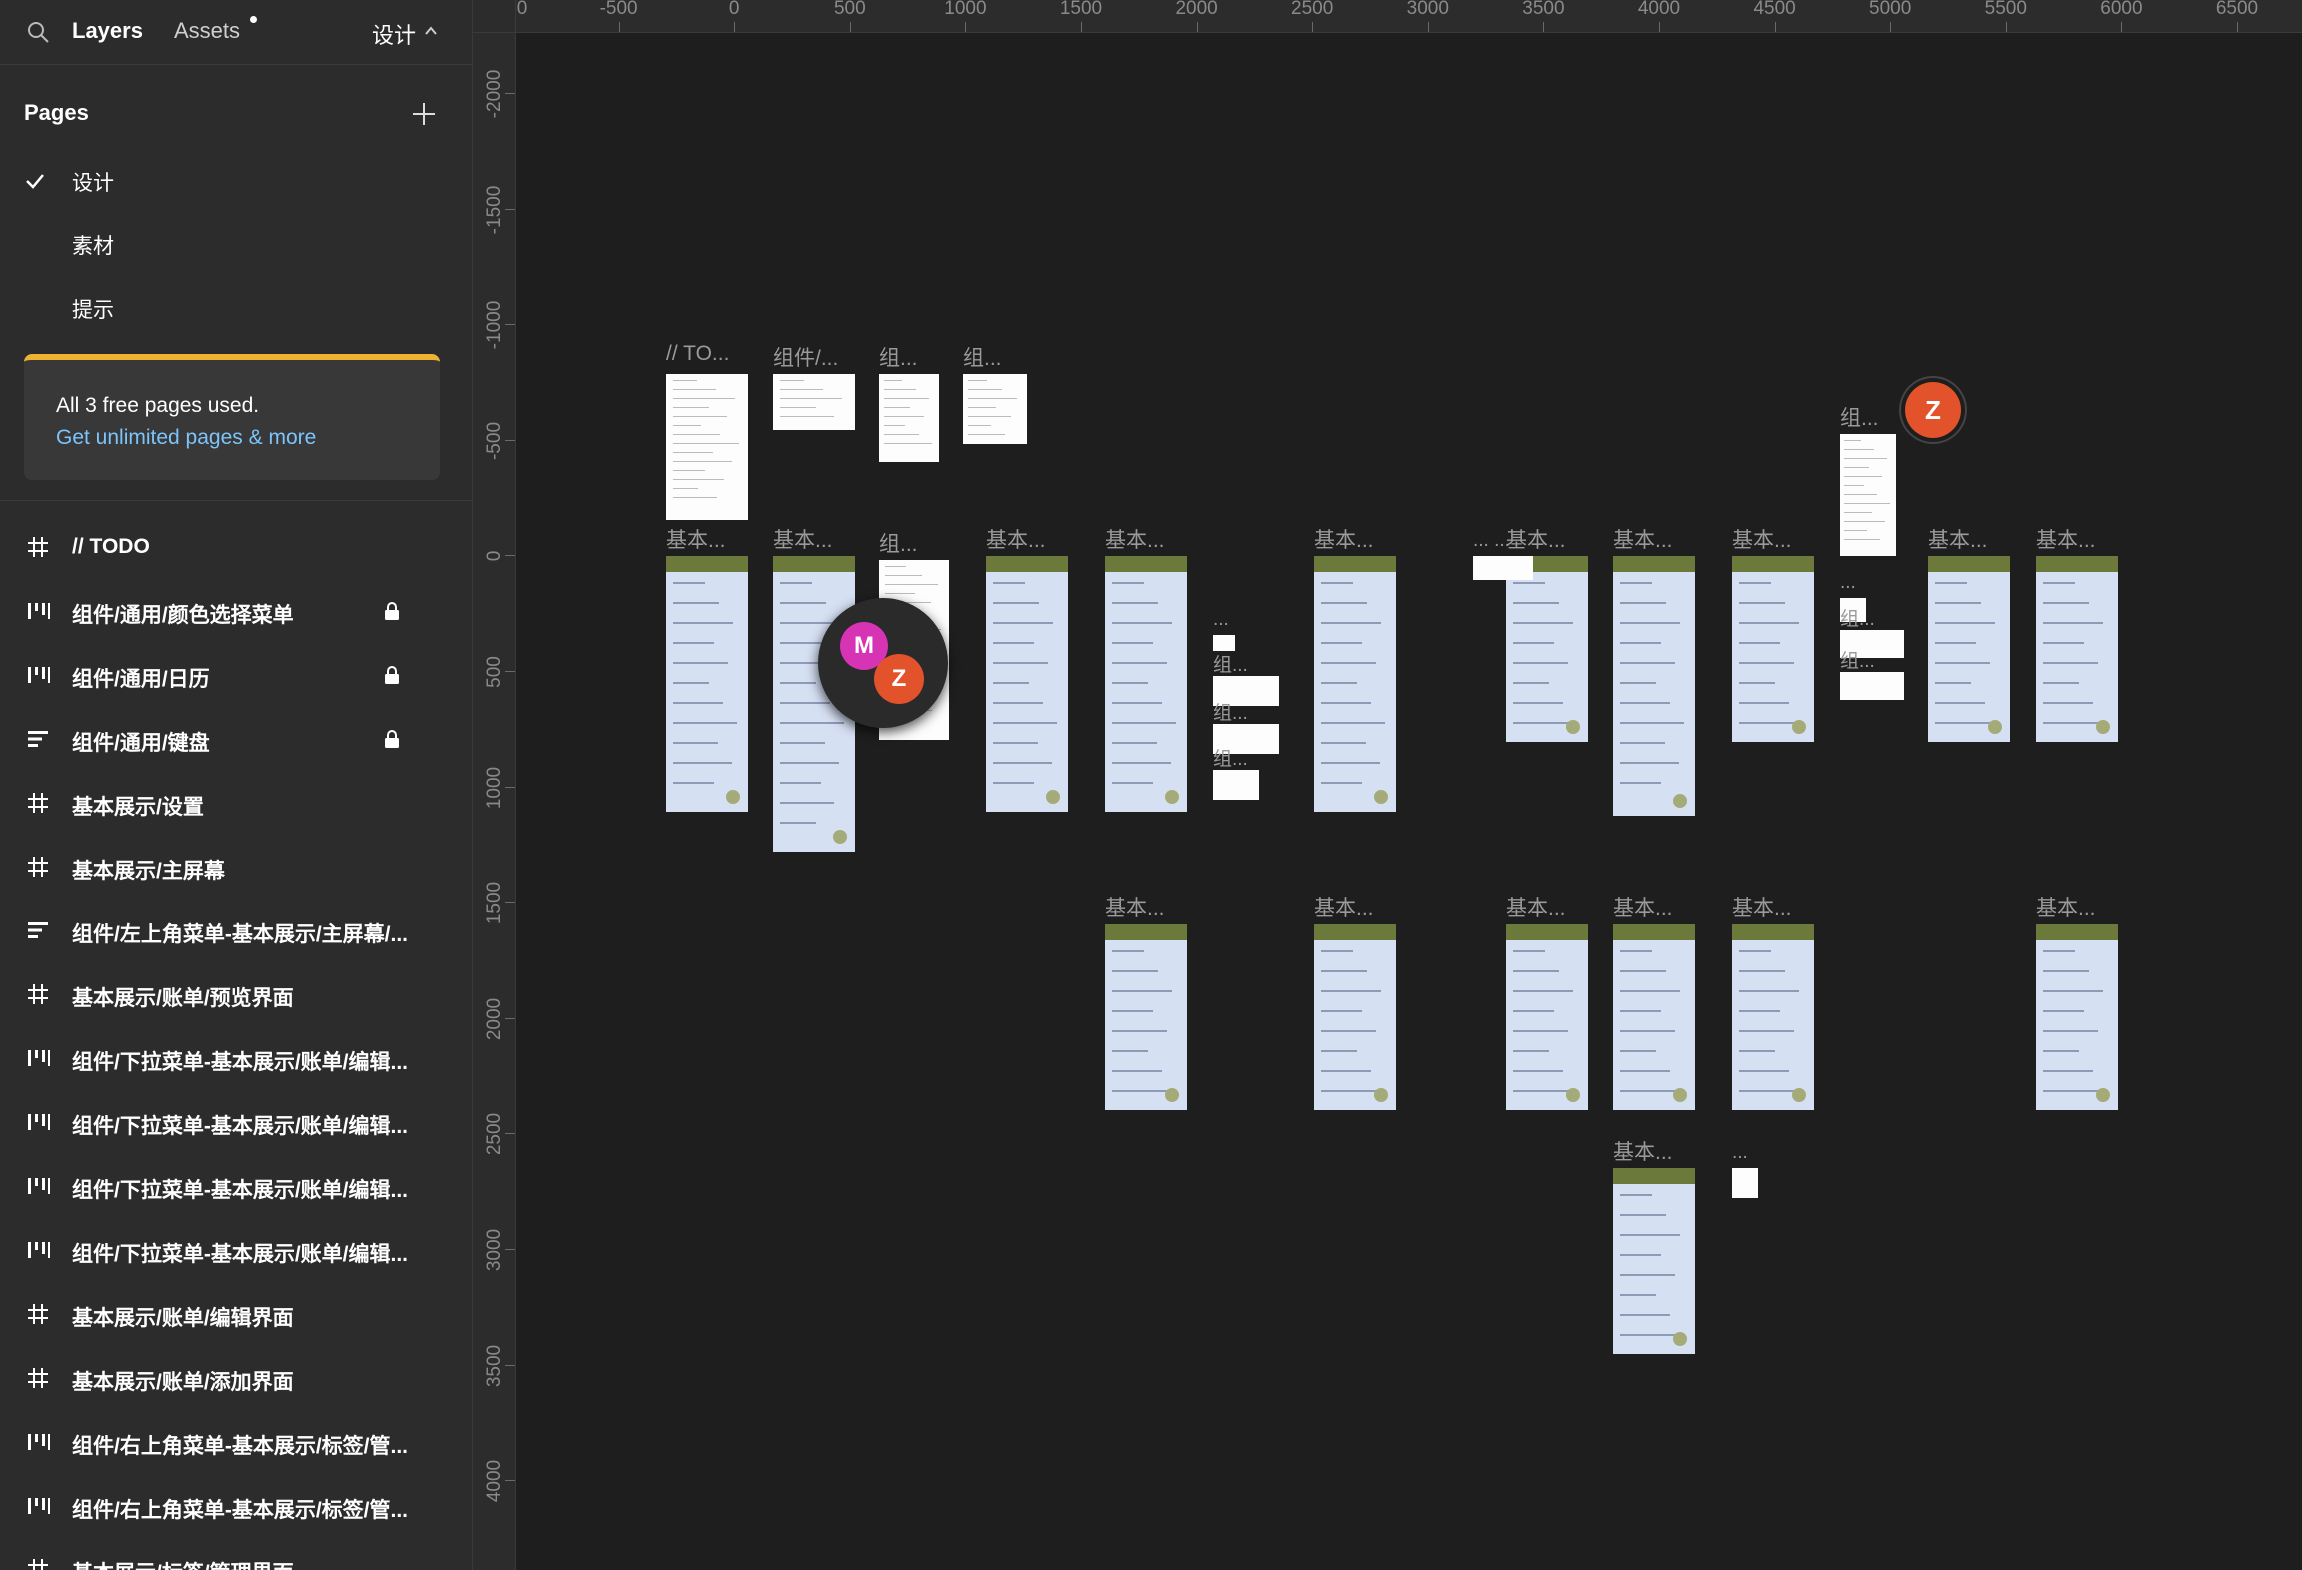  What do you see at coordinates (236, 547) in the screenshot?
I see `layer-item: // TODO` at bounding box center [236, 547].